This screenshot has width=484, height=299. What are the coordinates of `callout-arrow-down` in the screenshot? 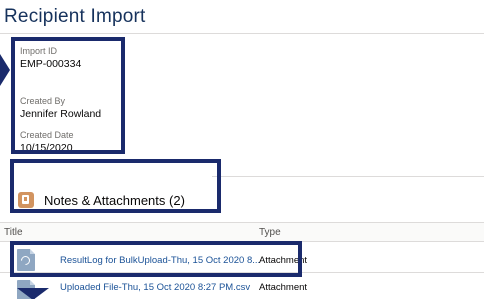 It's located at (33, 293).